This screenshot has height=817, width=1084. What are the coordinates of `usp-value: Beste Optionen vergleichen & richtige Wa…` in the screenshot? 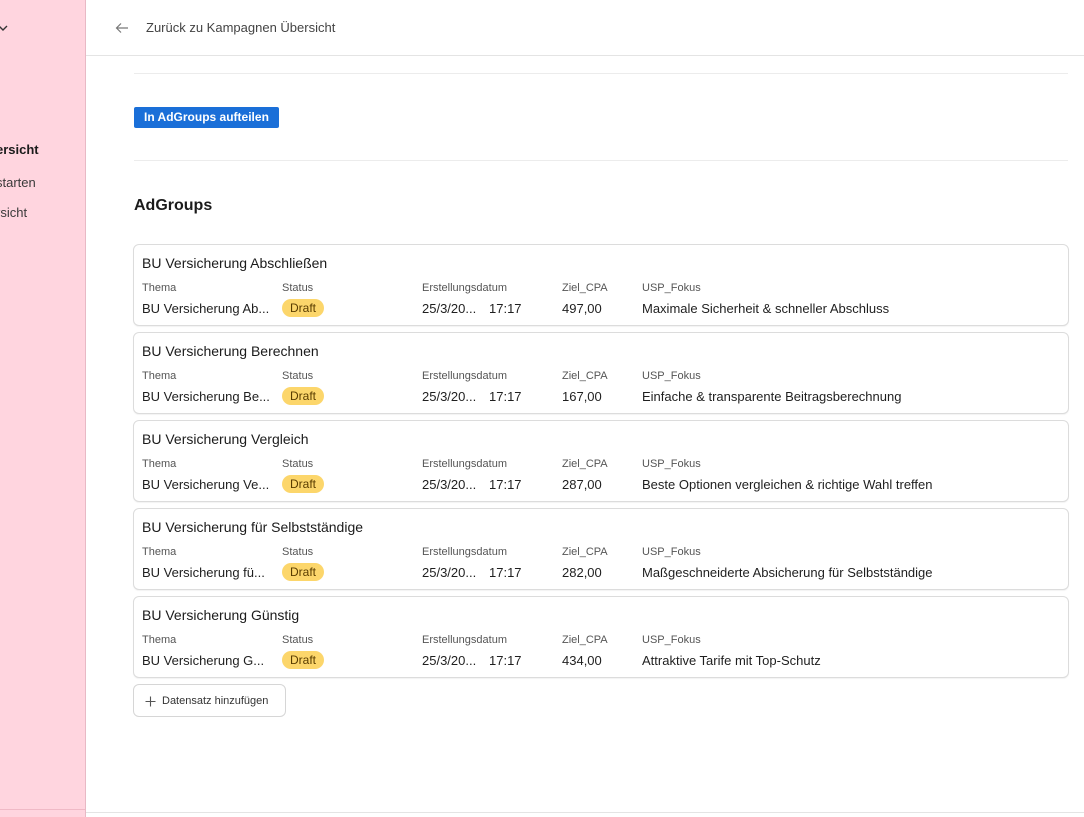 It's located at (787, 484).